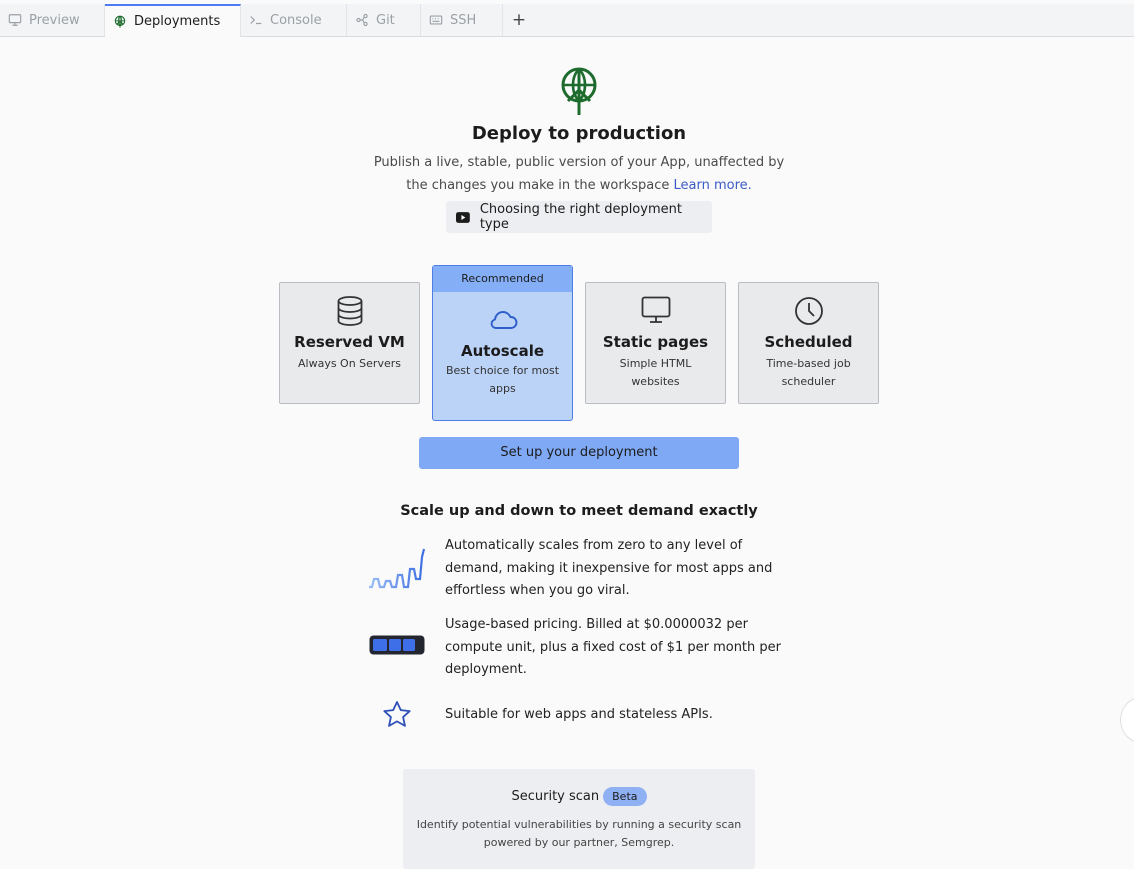 The image size is (1134, 869). I want to click on security-scan-title-row: Security scan Beta, so click(579, 796).